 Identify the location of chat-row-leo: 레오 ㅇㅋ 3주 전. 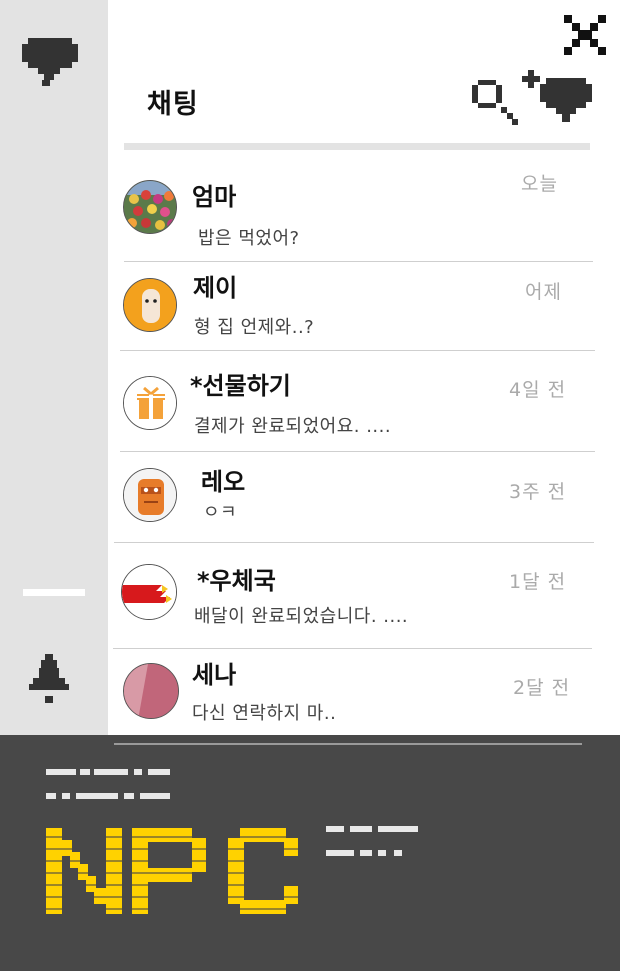
(310, 497).